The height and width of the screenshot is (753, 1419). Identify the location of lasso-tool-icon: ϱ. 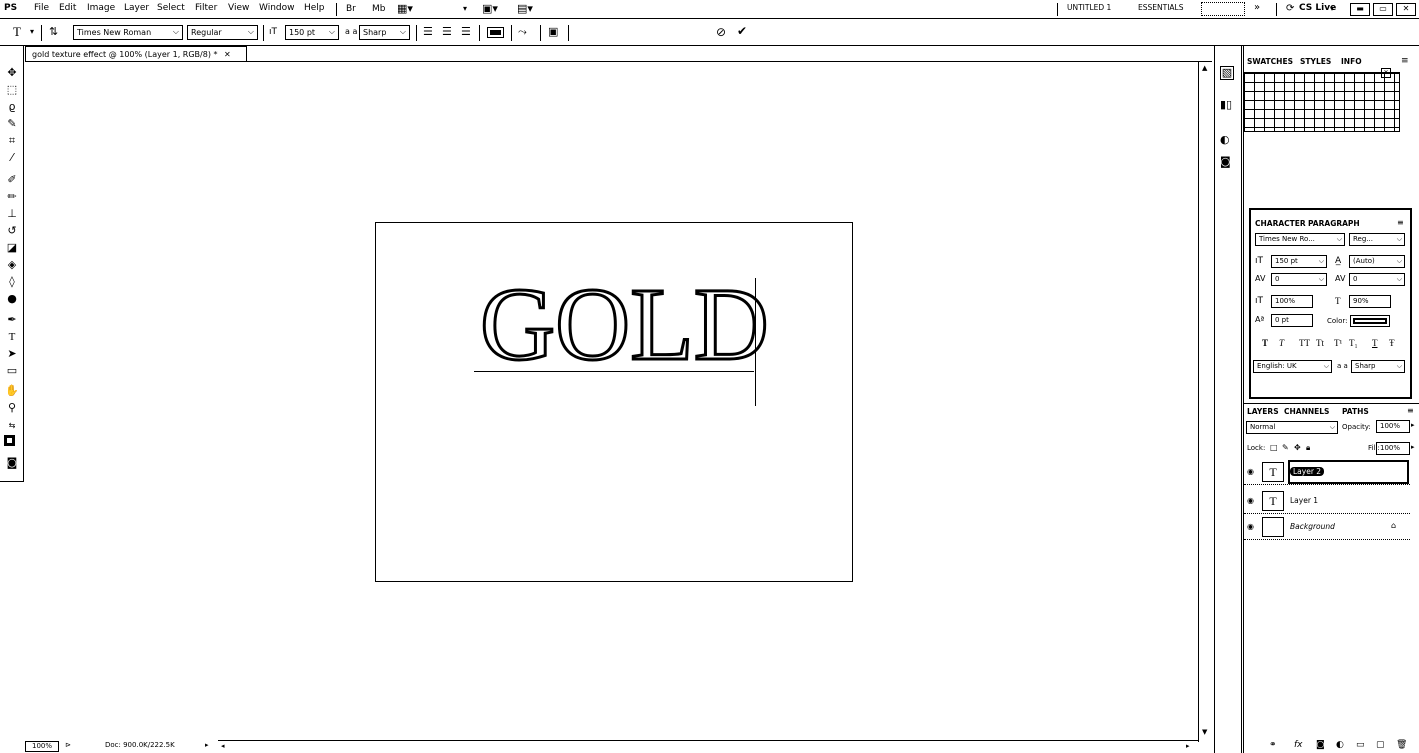
(12, 107).